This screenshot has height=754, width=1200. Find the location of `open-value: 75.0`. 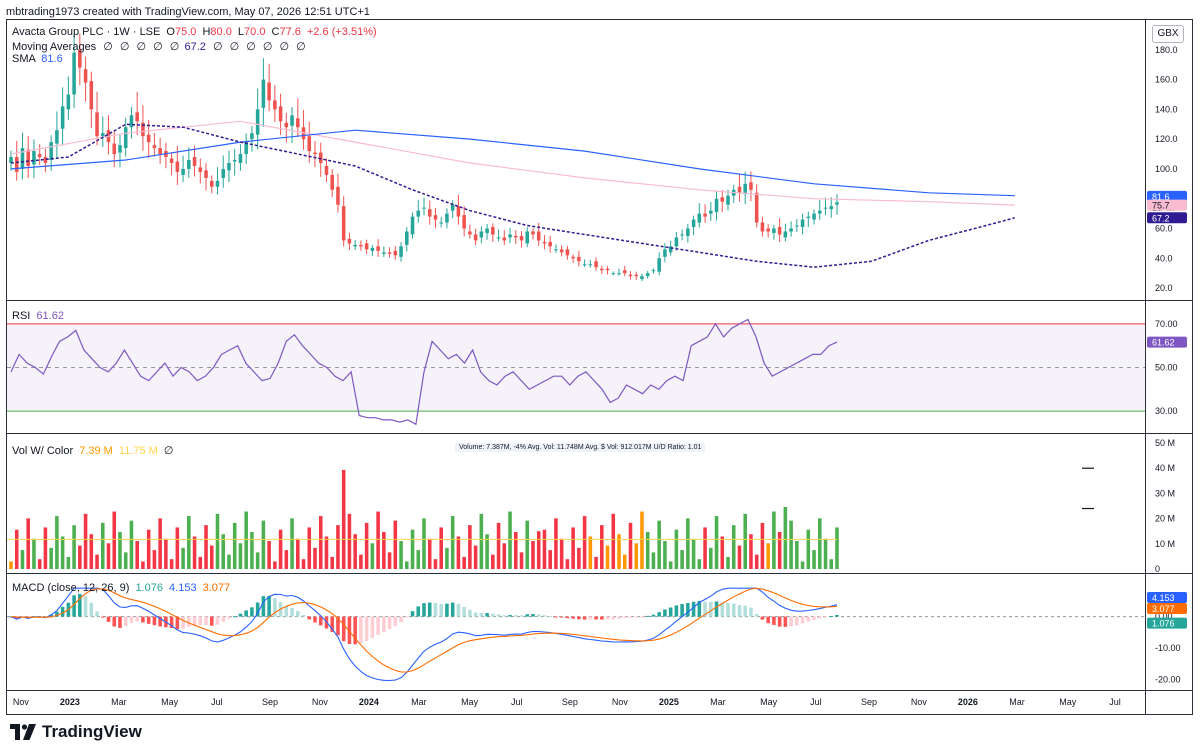

open-value: 75.0 is located at coordinates (185, 32).